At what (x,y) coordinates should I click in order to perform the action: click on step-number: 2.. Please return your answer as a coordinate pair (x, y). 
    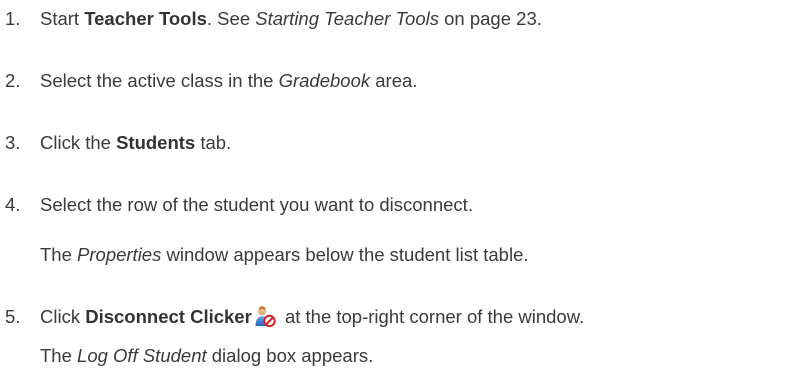
    Looking at the image, I should click on (13, 80).